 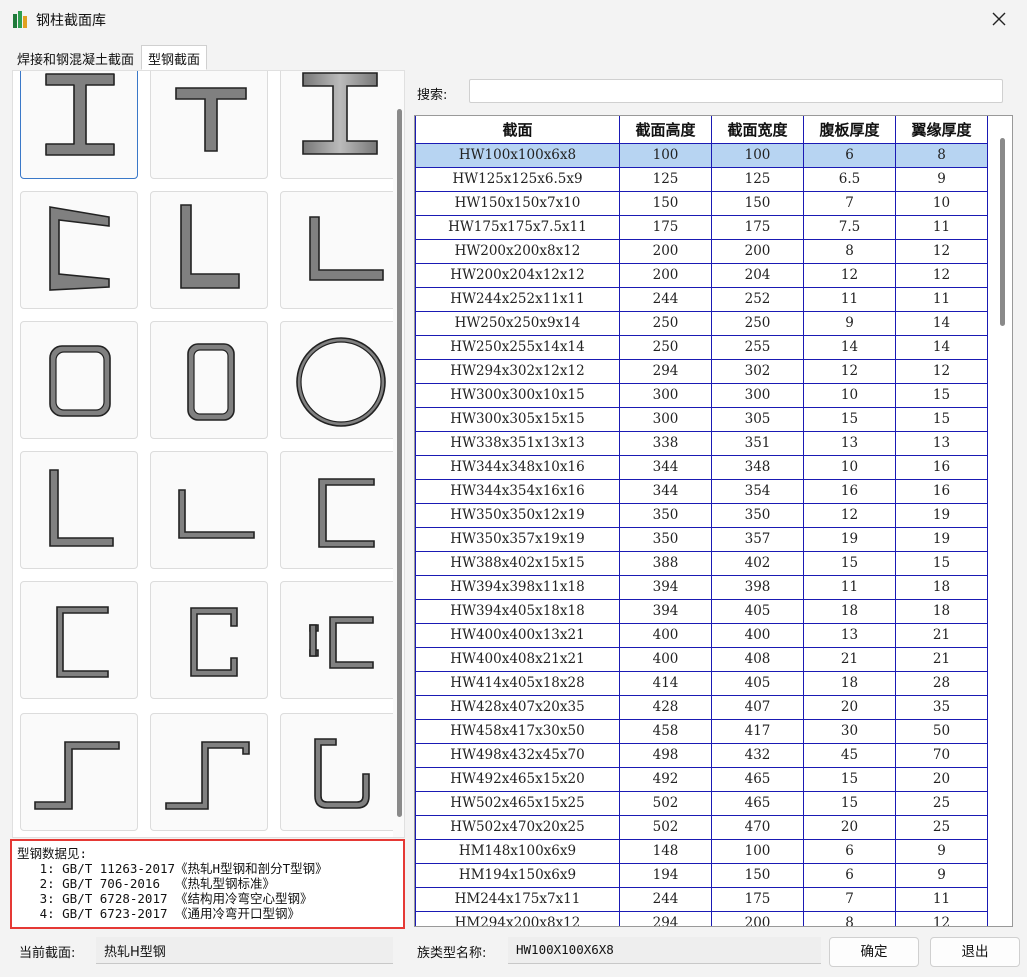 I want to click on unequal-angle-icon, so click(x=346, y=248).